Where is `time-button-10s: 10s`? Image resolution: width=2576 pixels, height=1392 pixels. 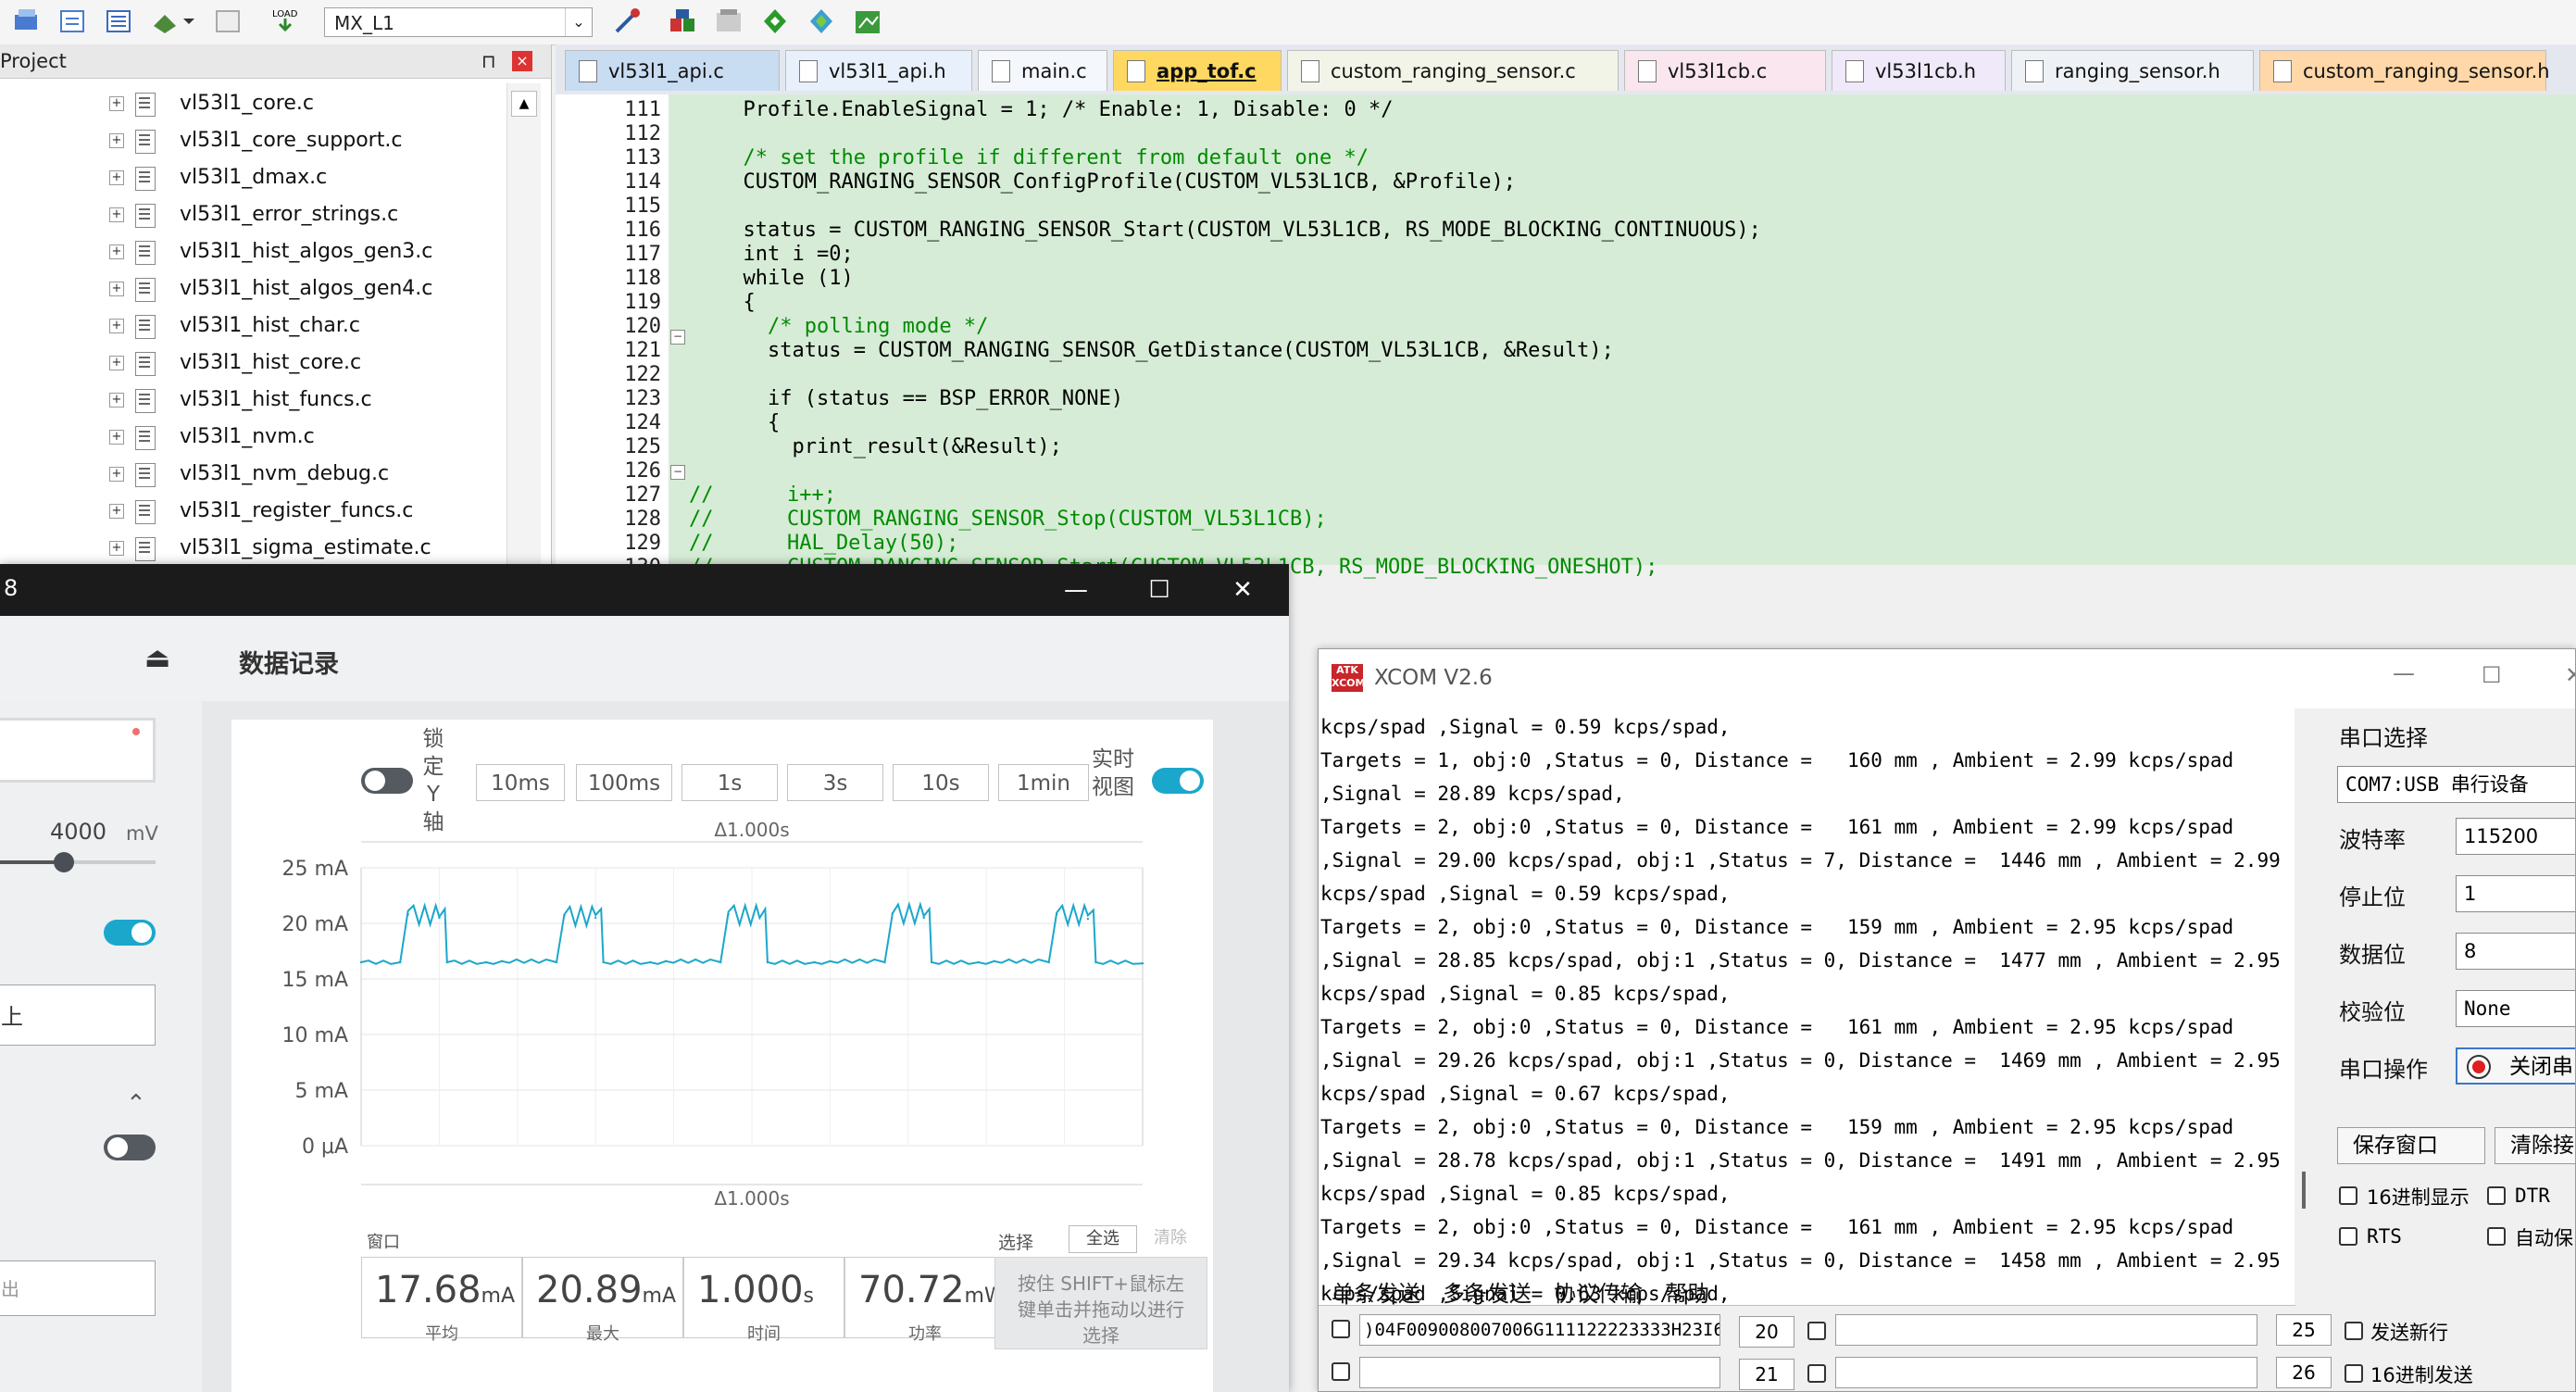
time-button-10s: 10s is located at coordinates (941, 782).